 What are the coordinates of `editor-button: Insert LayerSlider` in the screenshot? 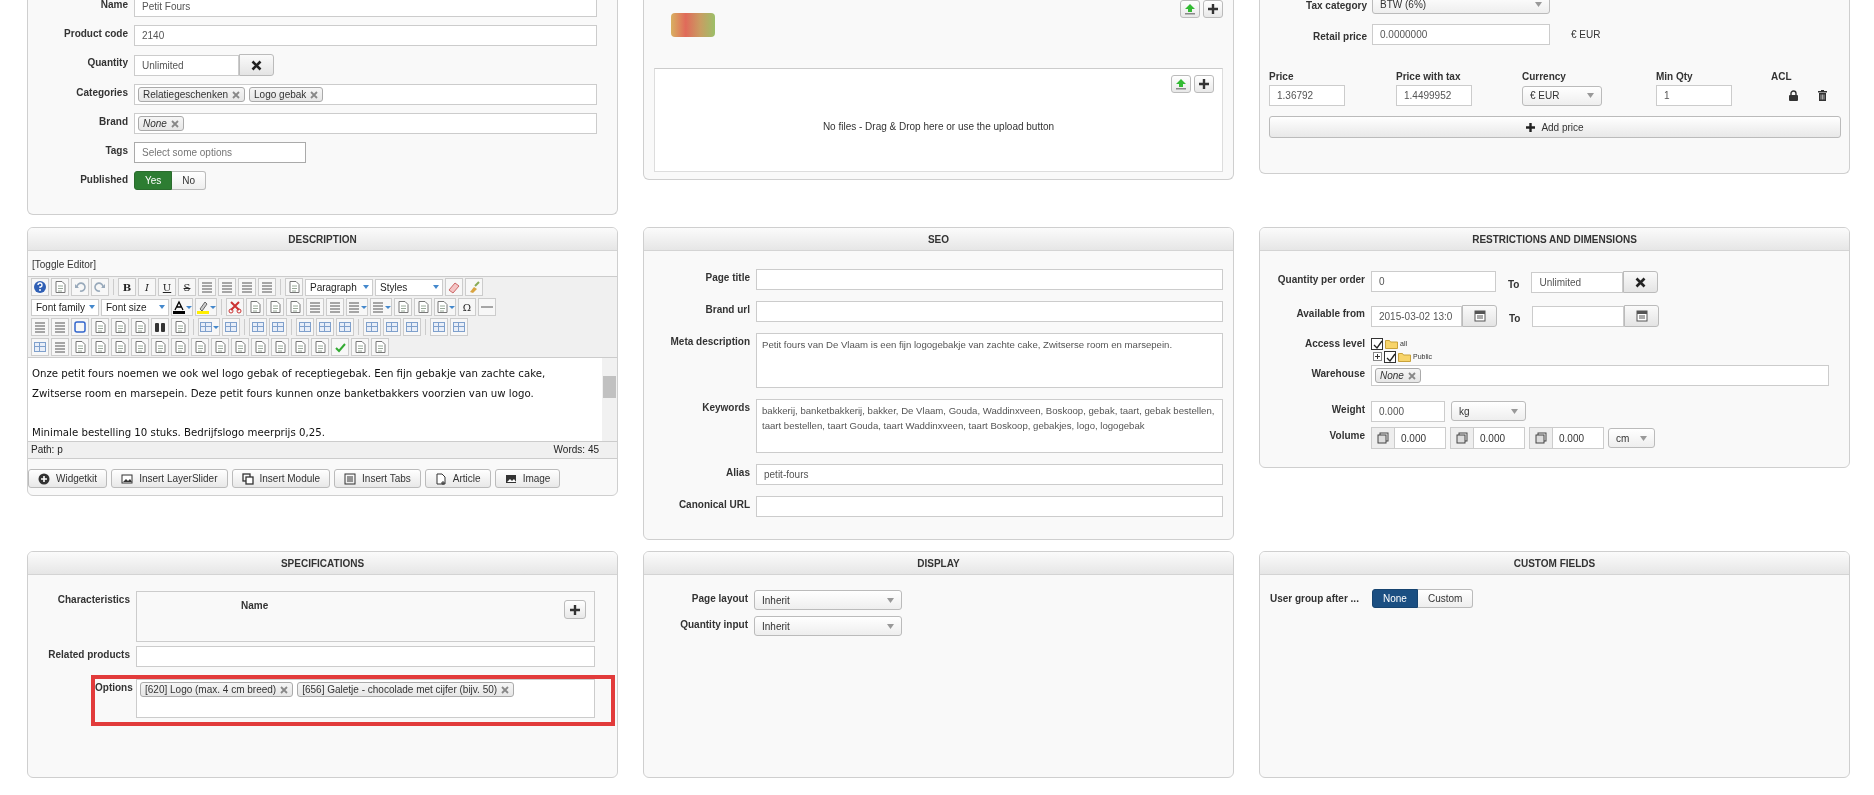 It's located at (169, 478).